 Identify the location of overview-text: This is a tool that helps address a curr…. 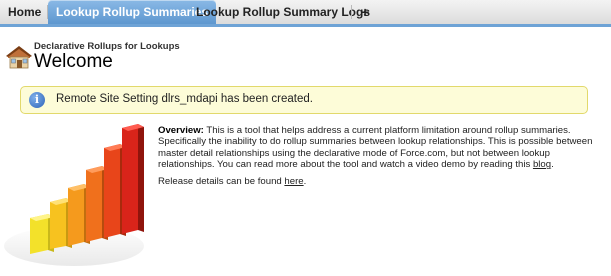
(375, 148).